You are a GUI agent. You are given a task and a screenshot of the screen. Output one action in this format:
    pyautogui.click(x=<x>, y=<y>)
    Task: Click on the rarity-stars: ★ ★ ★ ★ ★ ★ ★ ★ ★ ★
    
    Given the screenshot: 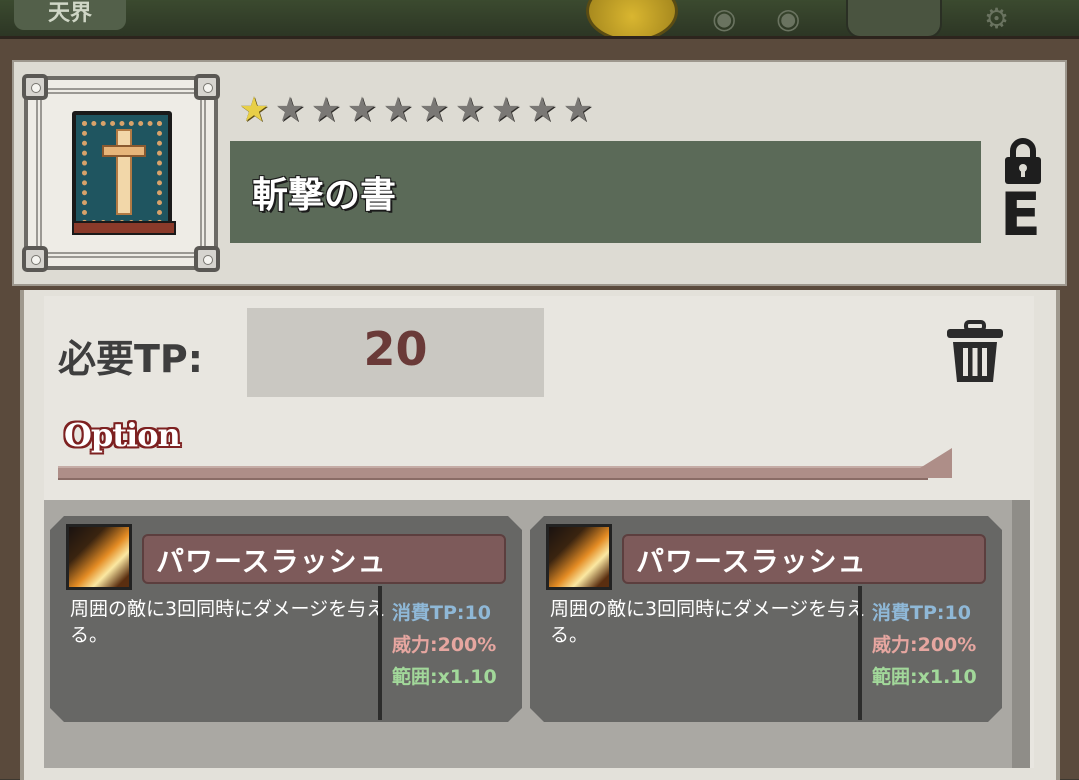 What is the action you would take?
    pyautogui.click(x=416, y=110)
    